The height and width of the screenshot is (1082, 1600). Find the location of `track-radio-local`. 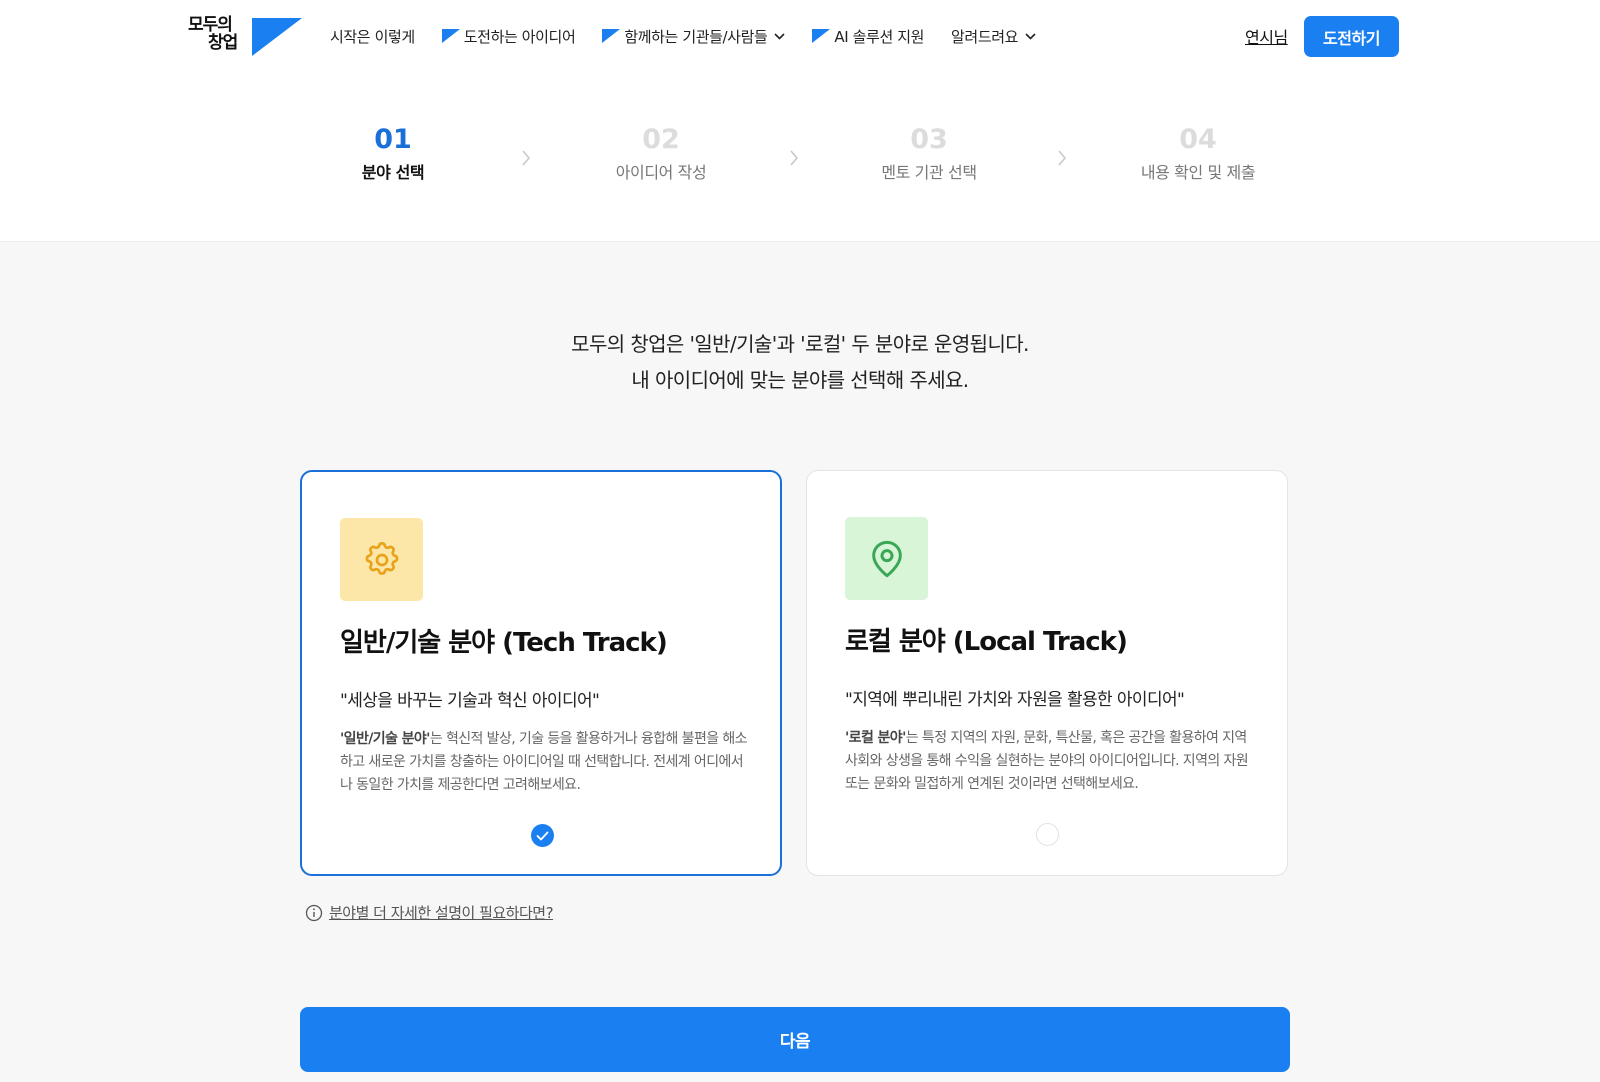

track-radio-local is located at coordinates (1047, 834).